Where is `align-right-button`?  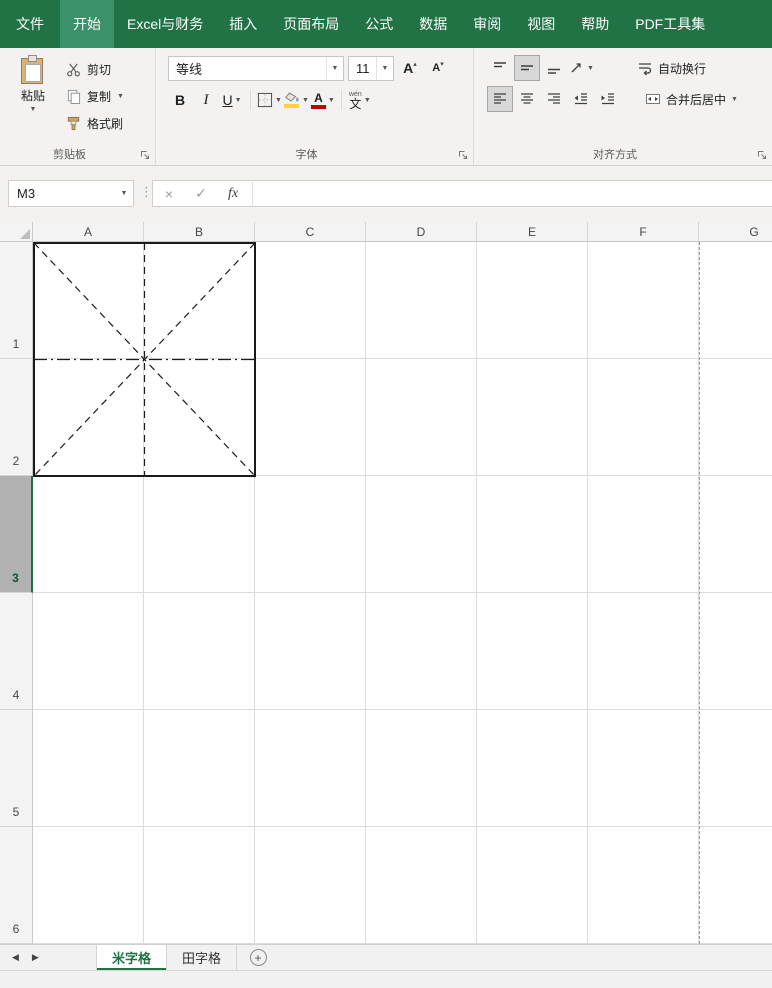
align-right-button is located at coordinates (554, 99).